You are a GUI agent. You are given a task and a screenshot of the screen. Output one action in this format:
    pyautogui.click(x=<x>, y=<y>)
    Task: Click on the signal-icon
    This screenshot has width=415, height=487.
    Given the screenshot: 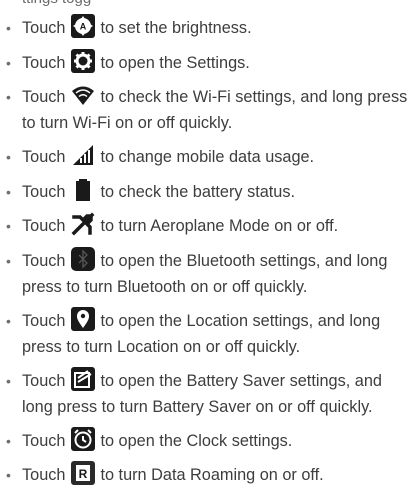 What is the action you would take?
    pyautogui.click(x=83, y=155)
    